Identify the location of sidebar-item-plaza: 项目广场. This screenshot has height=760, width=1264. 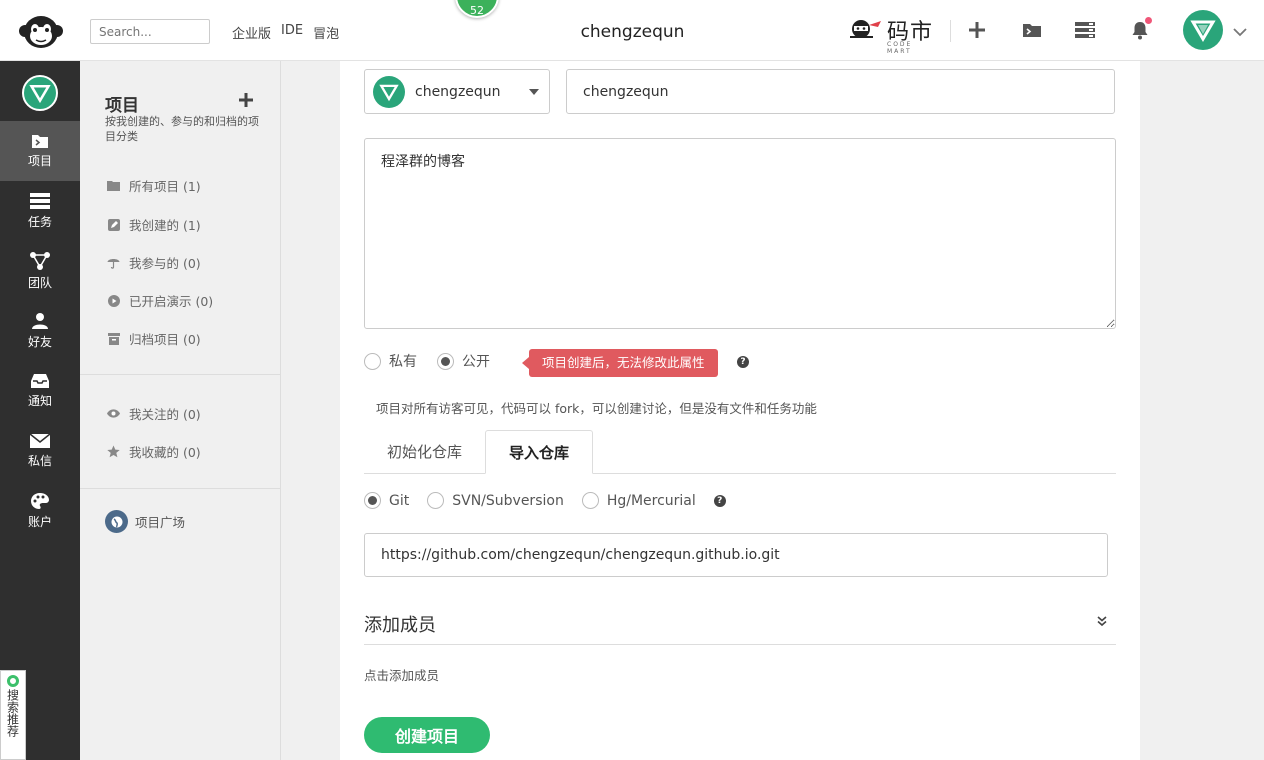
(145, 521).